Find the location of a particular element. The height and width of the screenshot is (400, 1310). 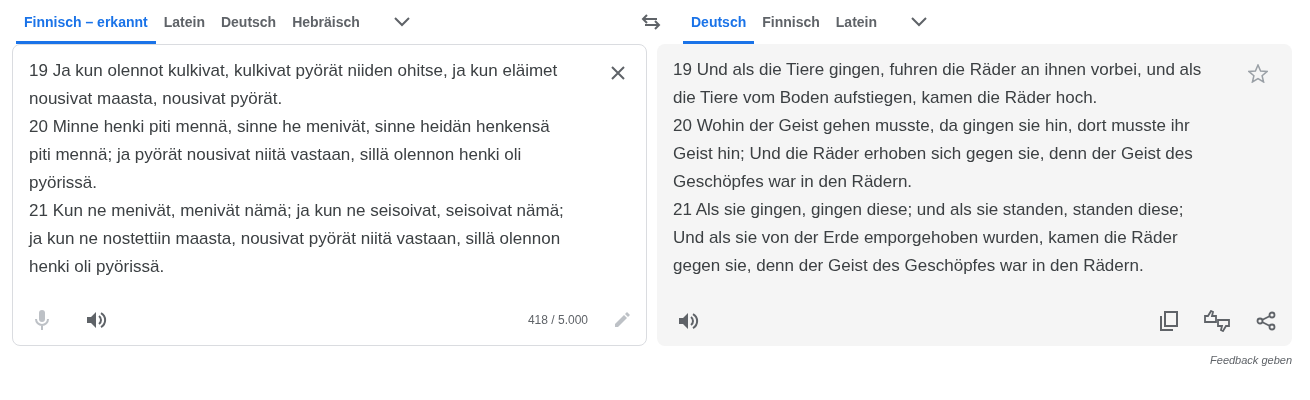

language-tab: Finnisch is located at coordinates (791, 22).